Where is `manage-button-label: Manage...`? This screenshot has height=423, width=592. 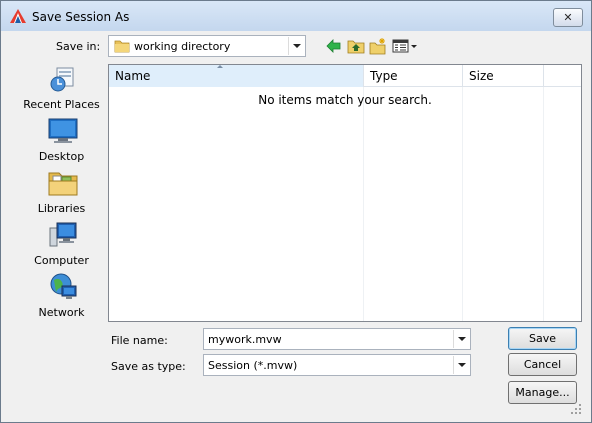
manage-button-label: Manage... is located at coordinates (542, 392).